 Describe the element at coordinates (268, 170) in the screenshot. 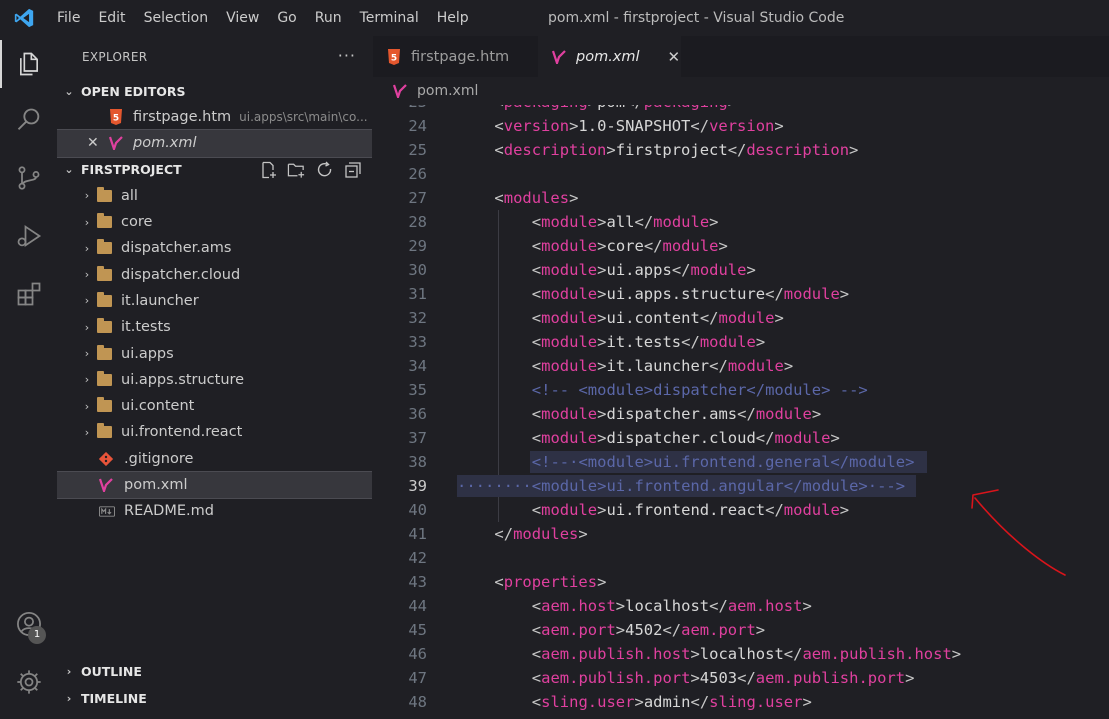

I see `new-file-icon` at that location.